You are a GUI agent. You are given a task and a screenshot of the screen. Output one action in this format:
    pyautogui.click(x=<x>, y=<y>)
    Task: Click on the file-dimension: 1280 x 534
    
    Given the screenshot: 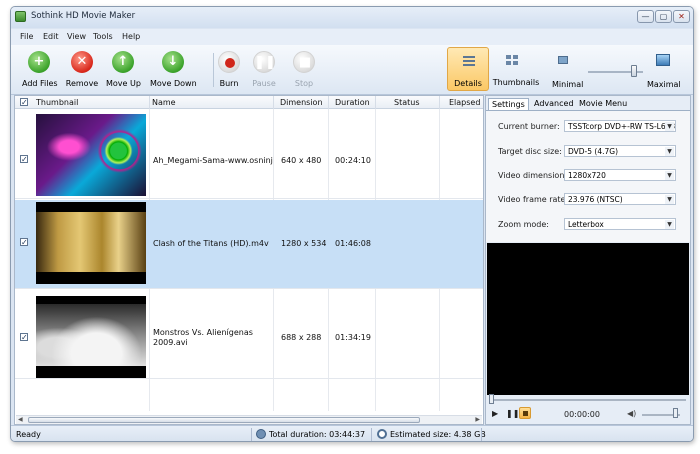 What is the action you would take?
    pyautogui.click(x=304, y=243)
    